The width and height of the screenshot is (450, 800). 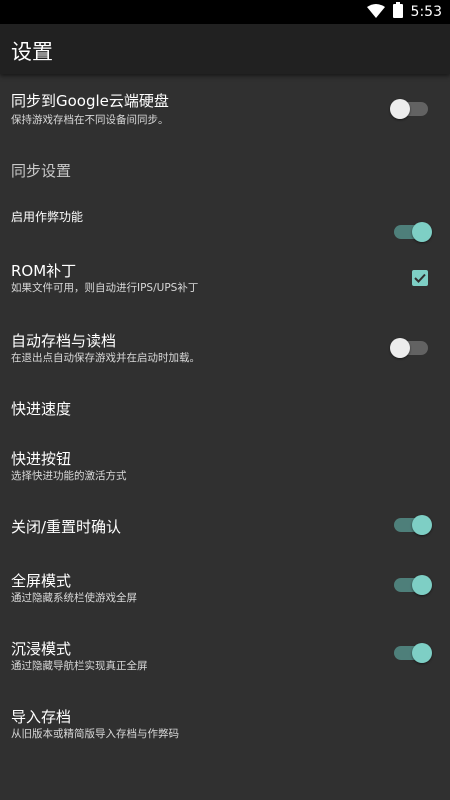 I want to click on setting-title: 关闭/重置时确认, so click(x=66, y=527).